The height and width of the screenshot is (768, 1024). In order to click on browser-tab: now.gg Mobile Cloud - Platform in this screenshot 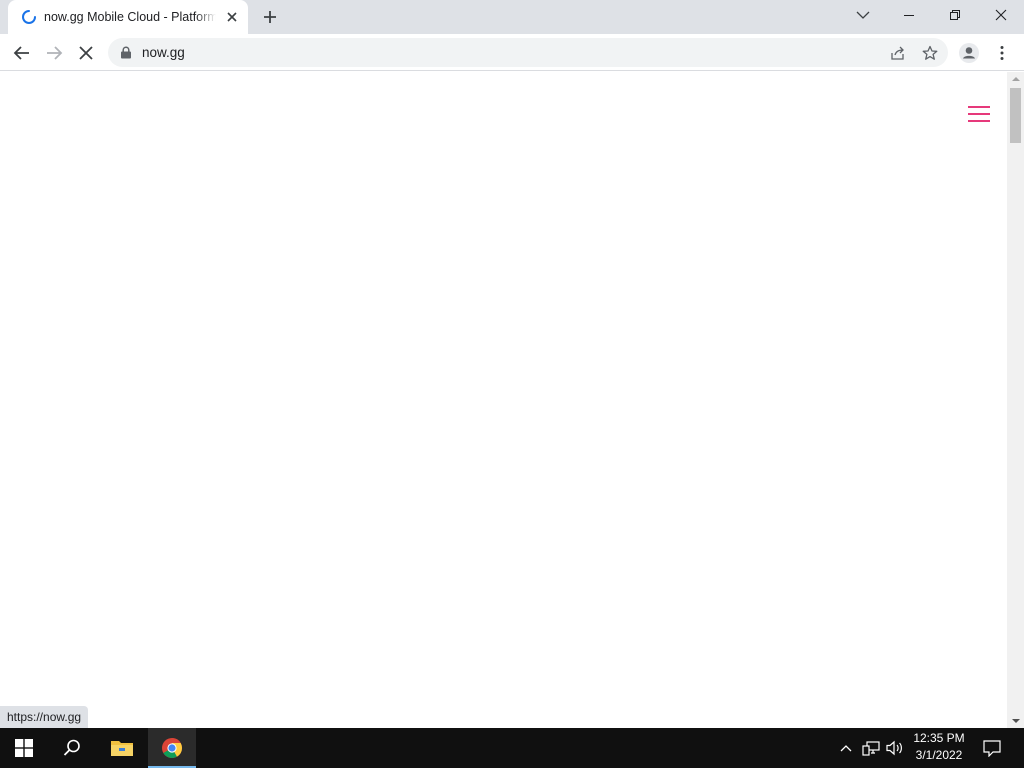, I will do `click(128, 17)`.